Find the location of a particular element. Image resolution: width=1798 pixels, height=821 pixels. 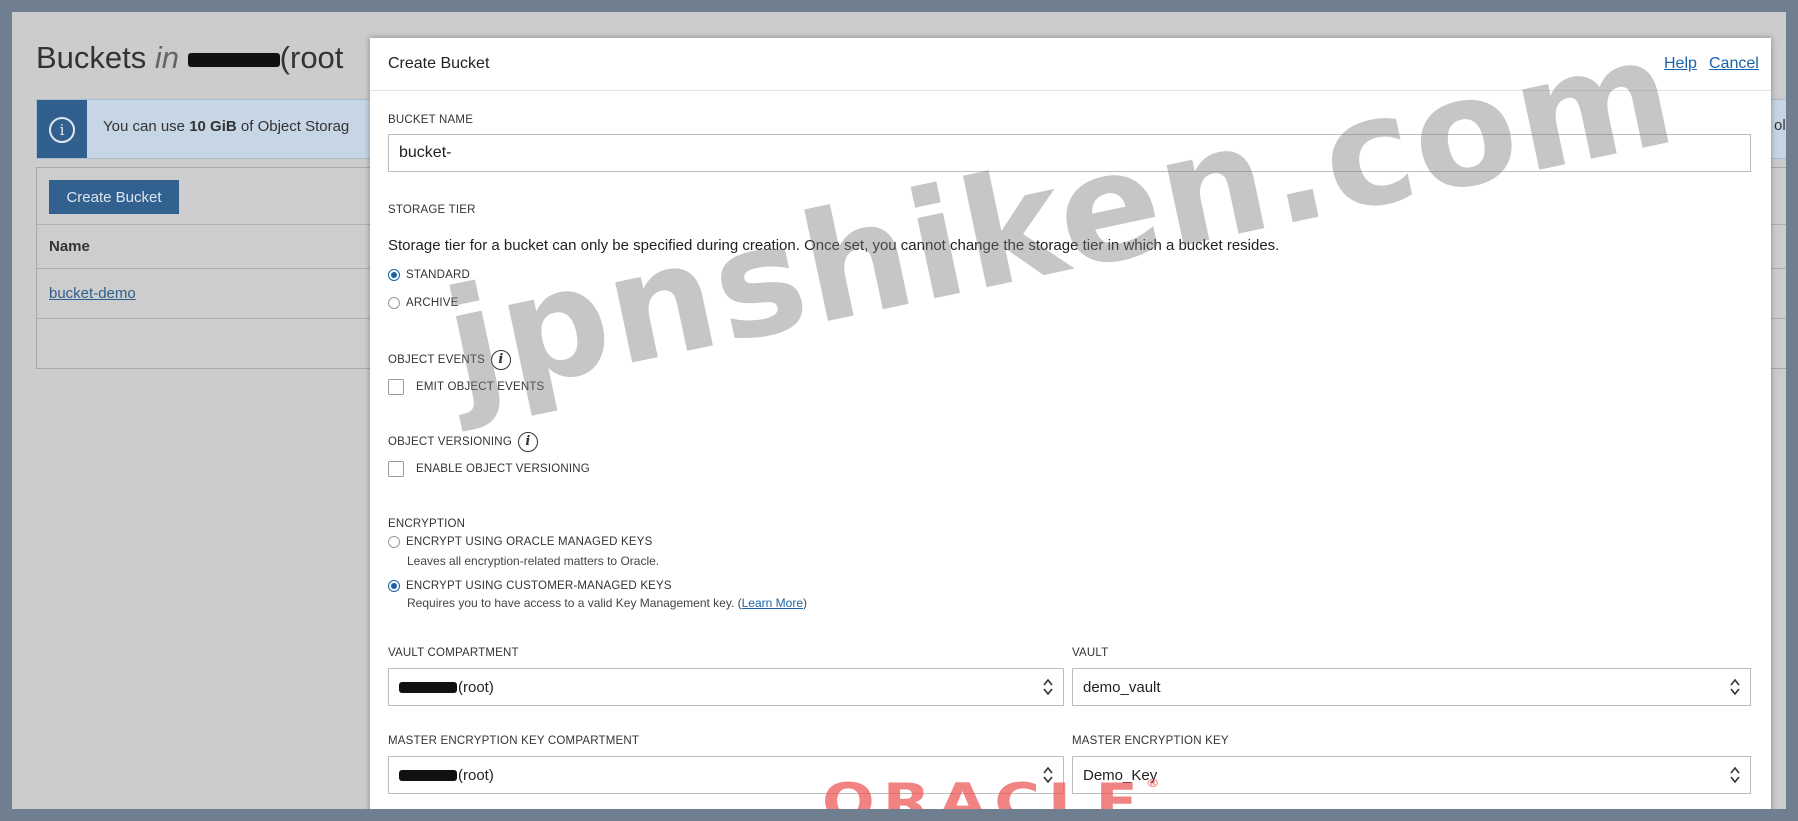

bucket-name-input is located at coordinates (1069, 153).